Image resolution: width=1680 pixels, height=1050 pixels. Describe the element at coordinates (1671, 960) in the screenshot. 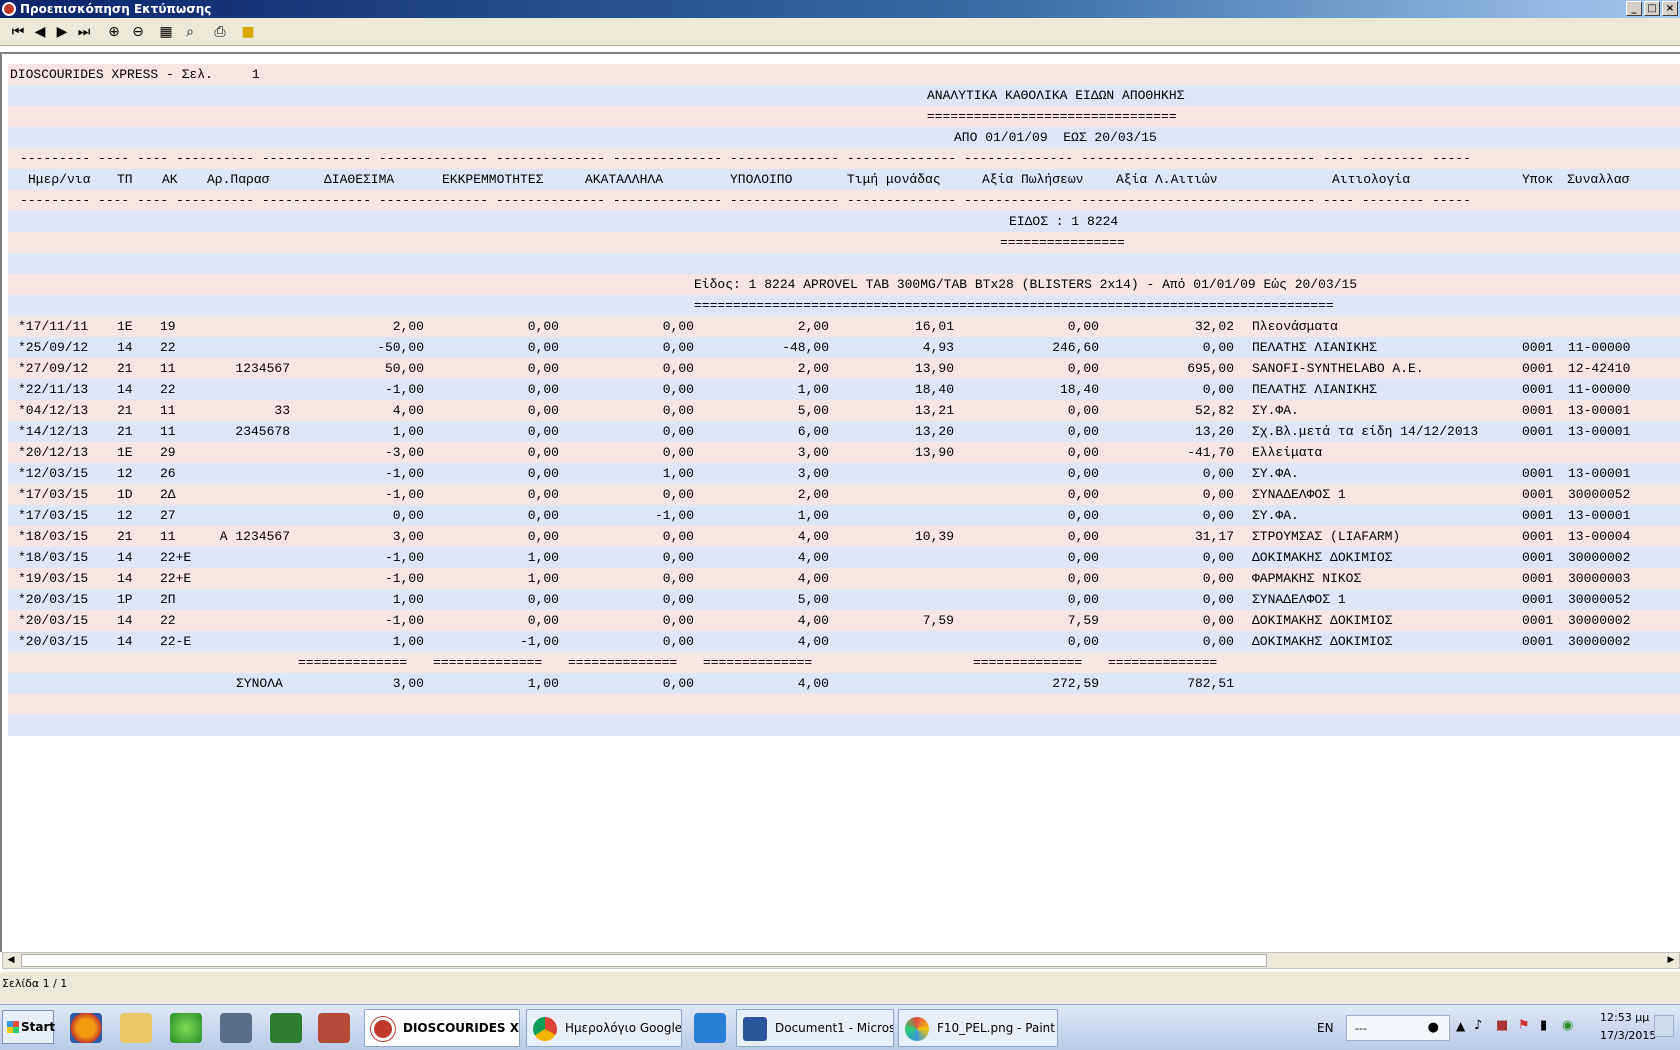

I see `scroll-right-icon: ▶` at that location.